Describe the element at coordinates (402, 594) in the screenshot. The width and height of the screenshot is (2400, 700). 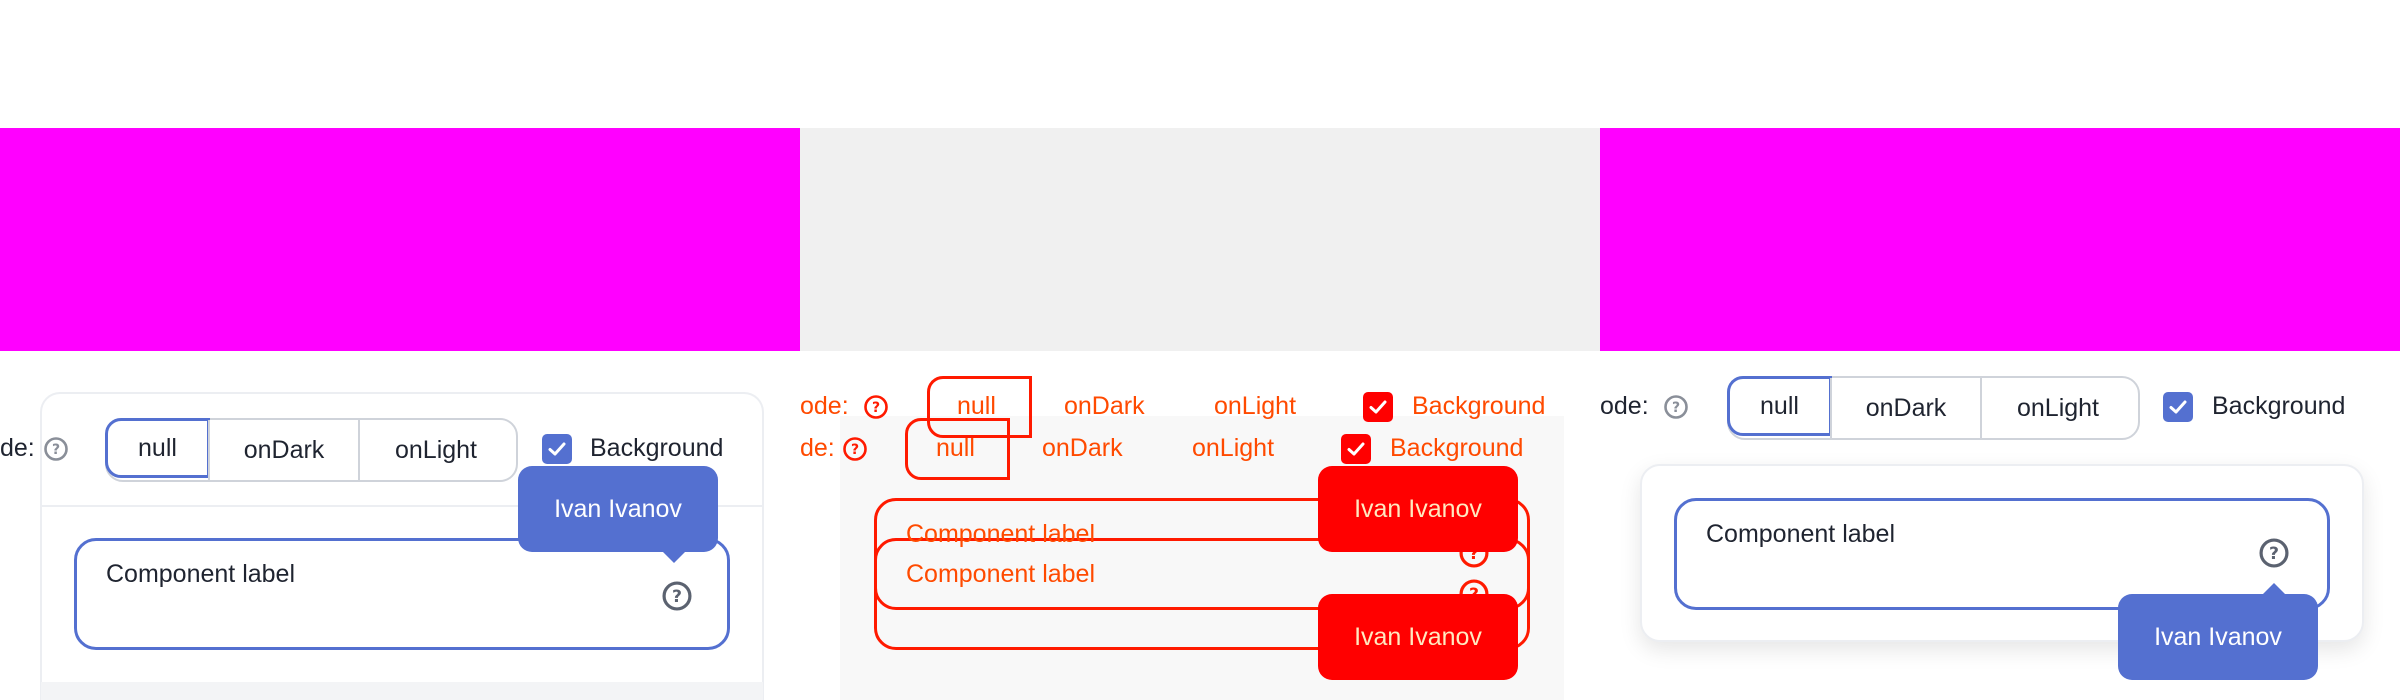
I see `component-field` at that location.